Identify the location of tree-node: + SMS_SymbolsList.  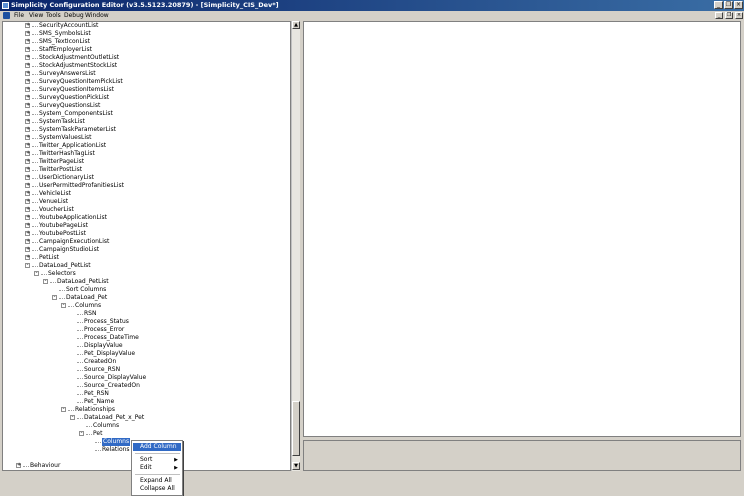
(145, 34).